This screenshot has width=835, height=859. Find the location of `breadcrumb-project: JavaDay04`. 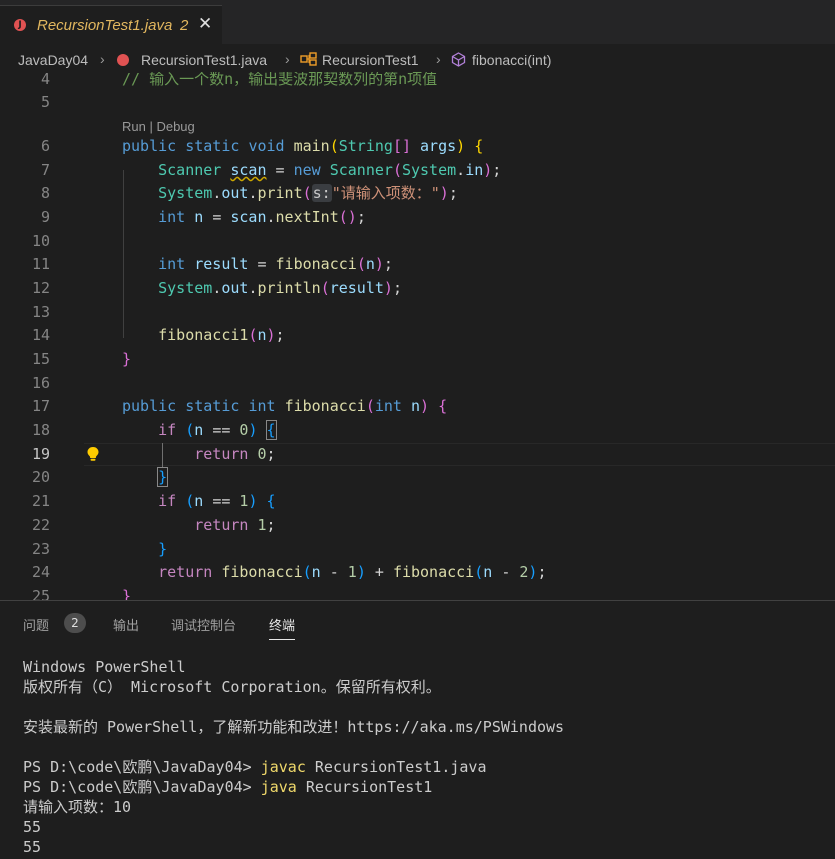

breadcrumb-project: JavaDay04 is located at coordinates (53, 60).